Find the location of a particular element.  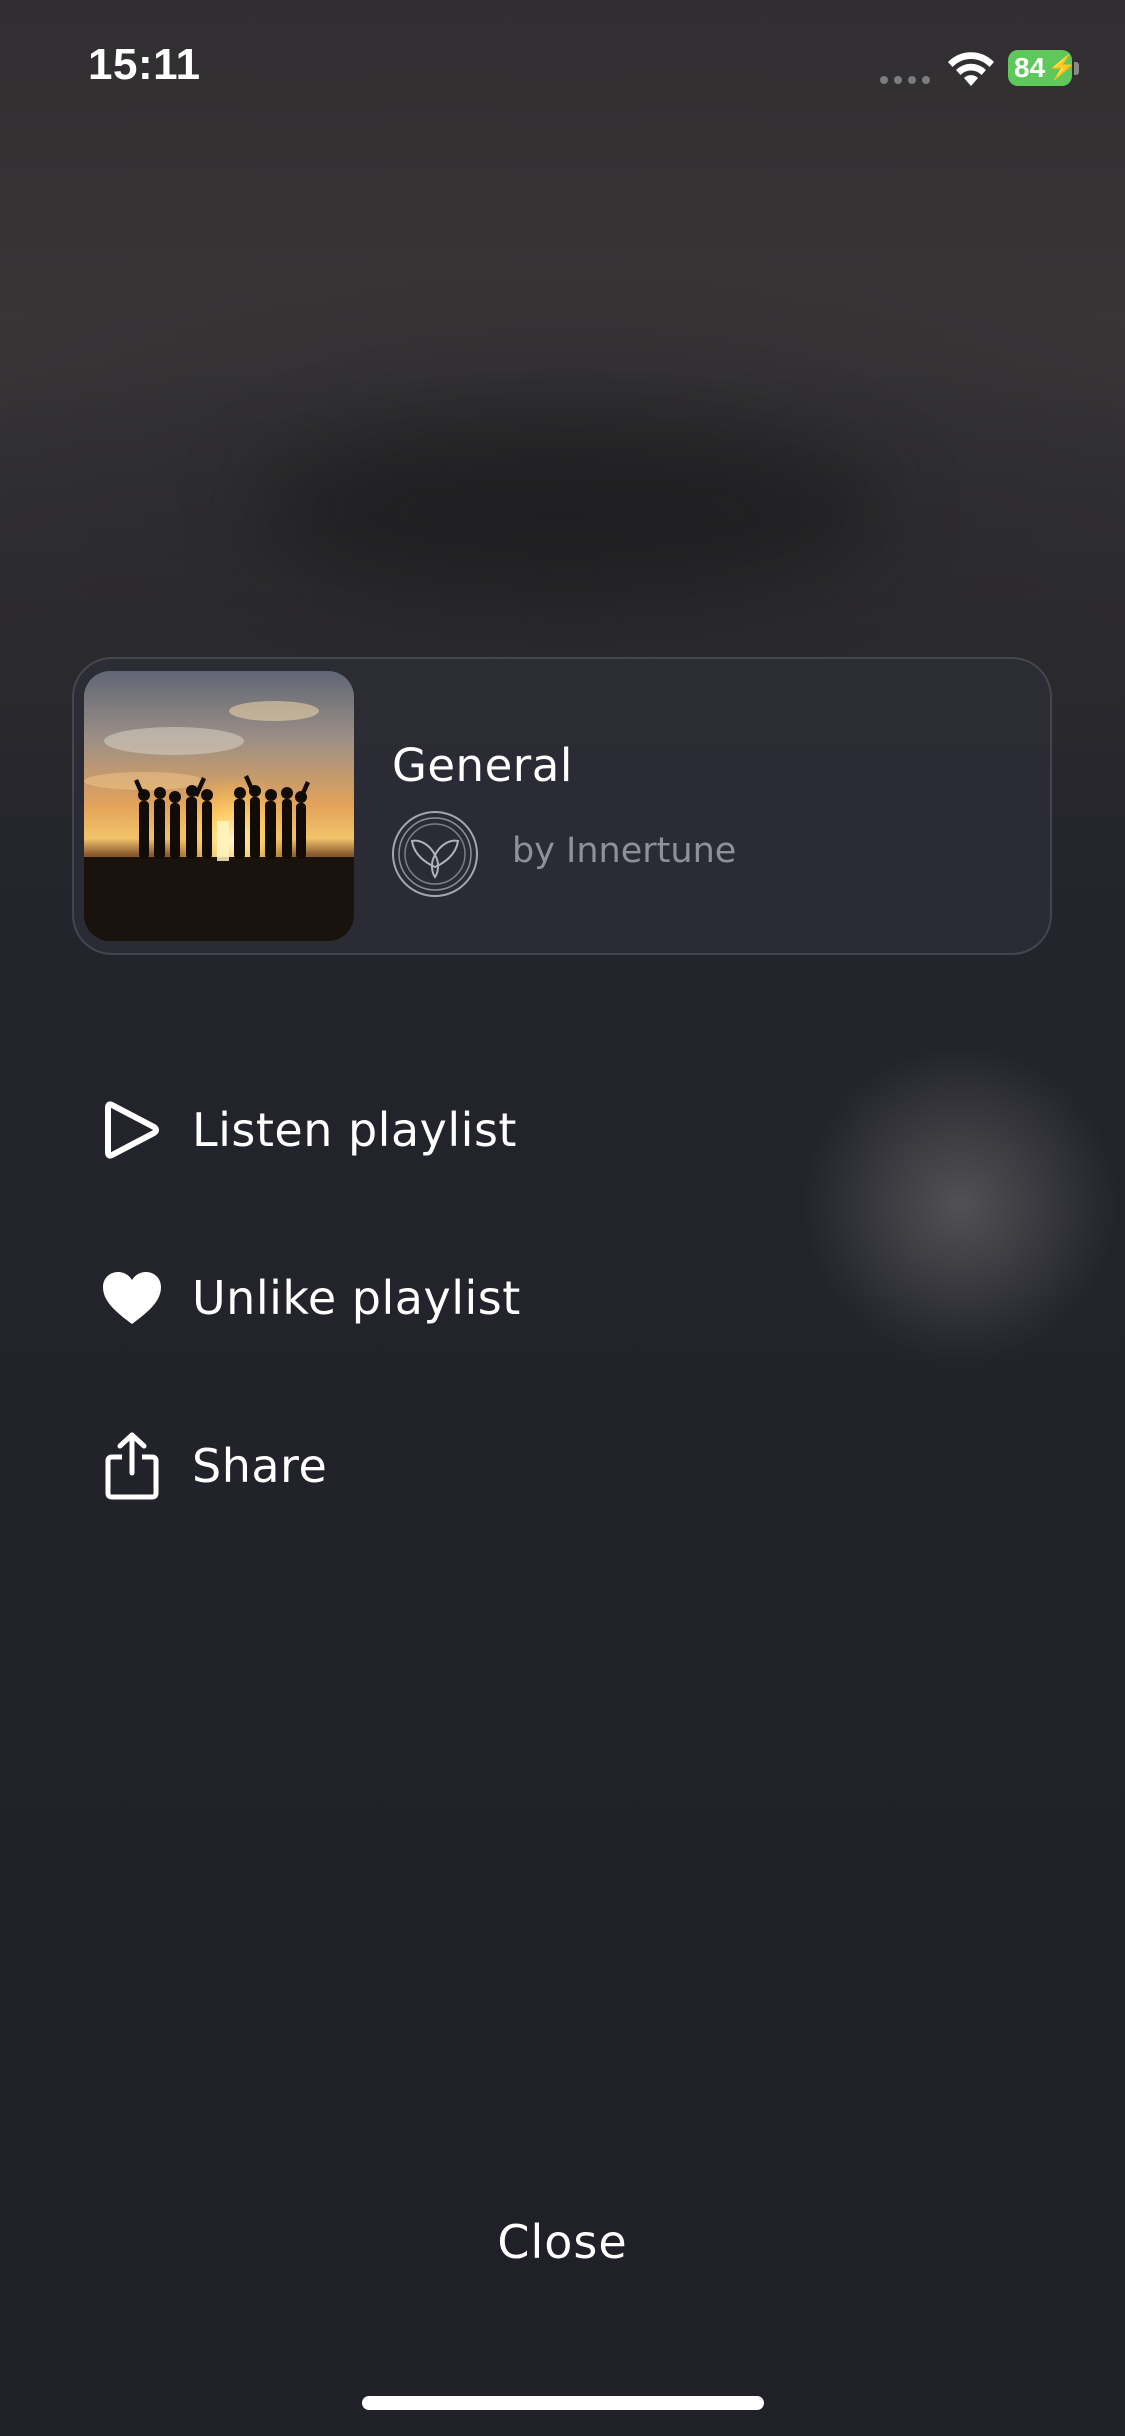

playlist-author: by Innertune is located at coordinates (624, 851).